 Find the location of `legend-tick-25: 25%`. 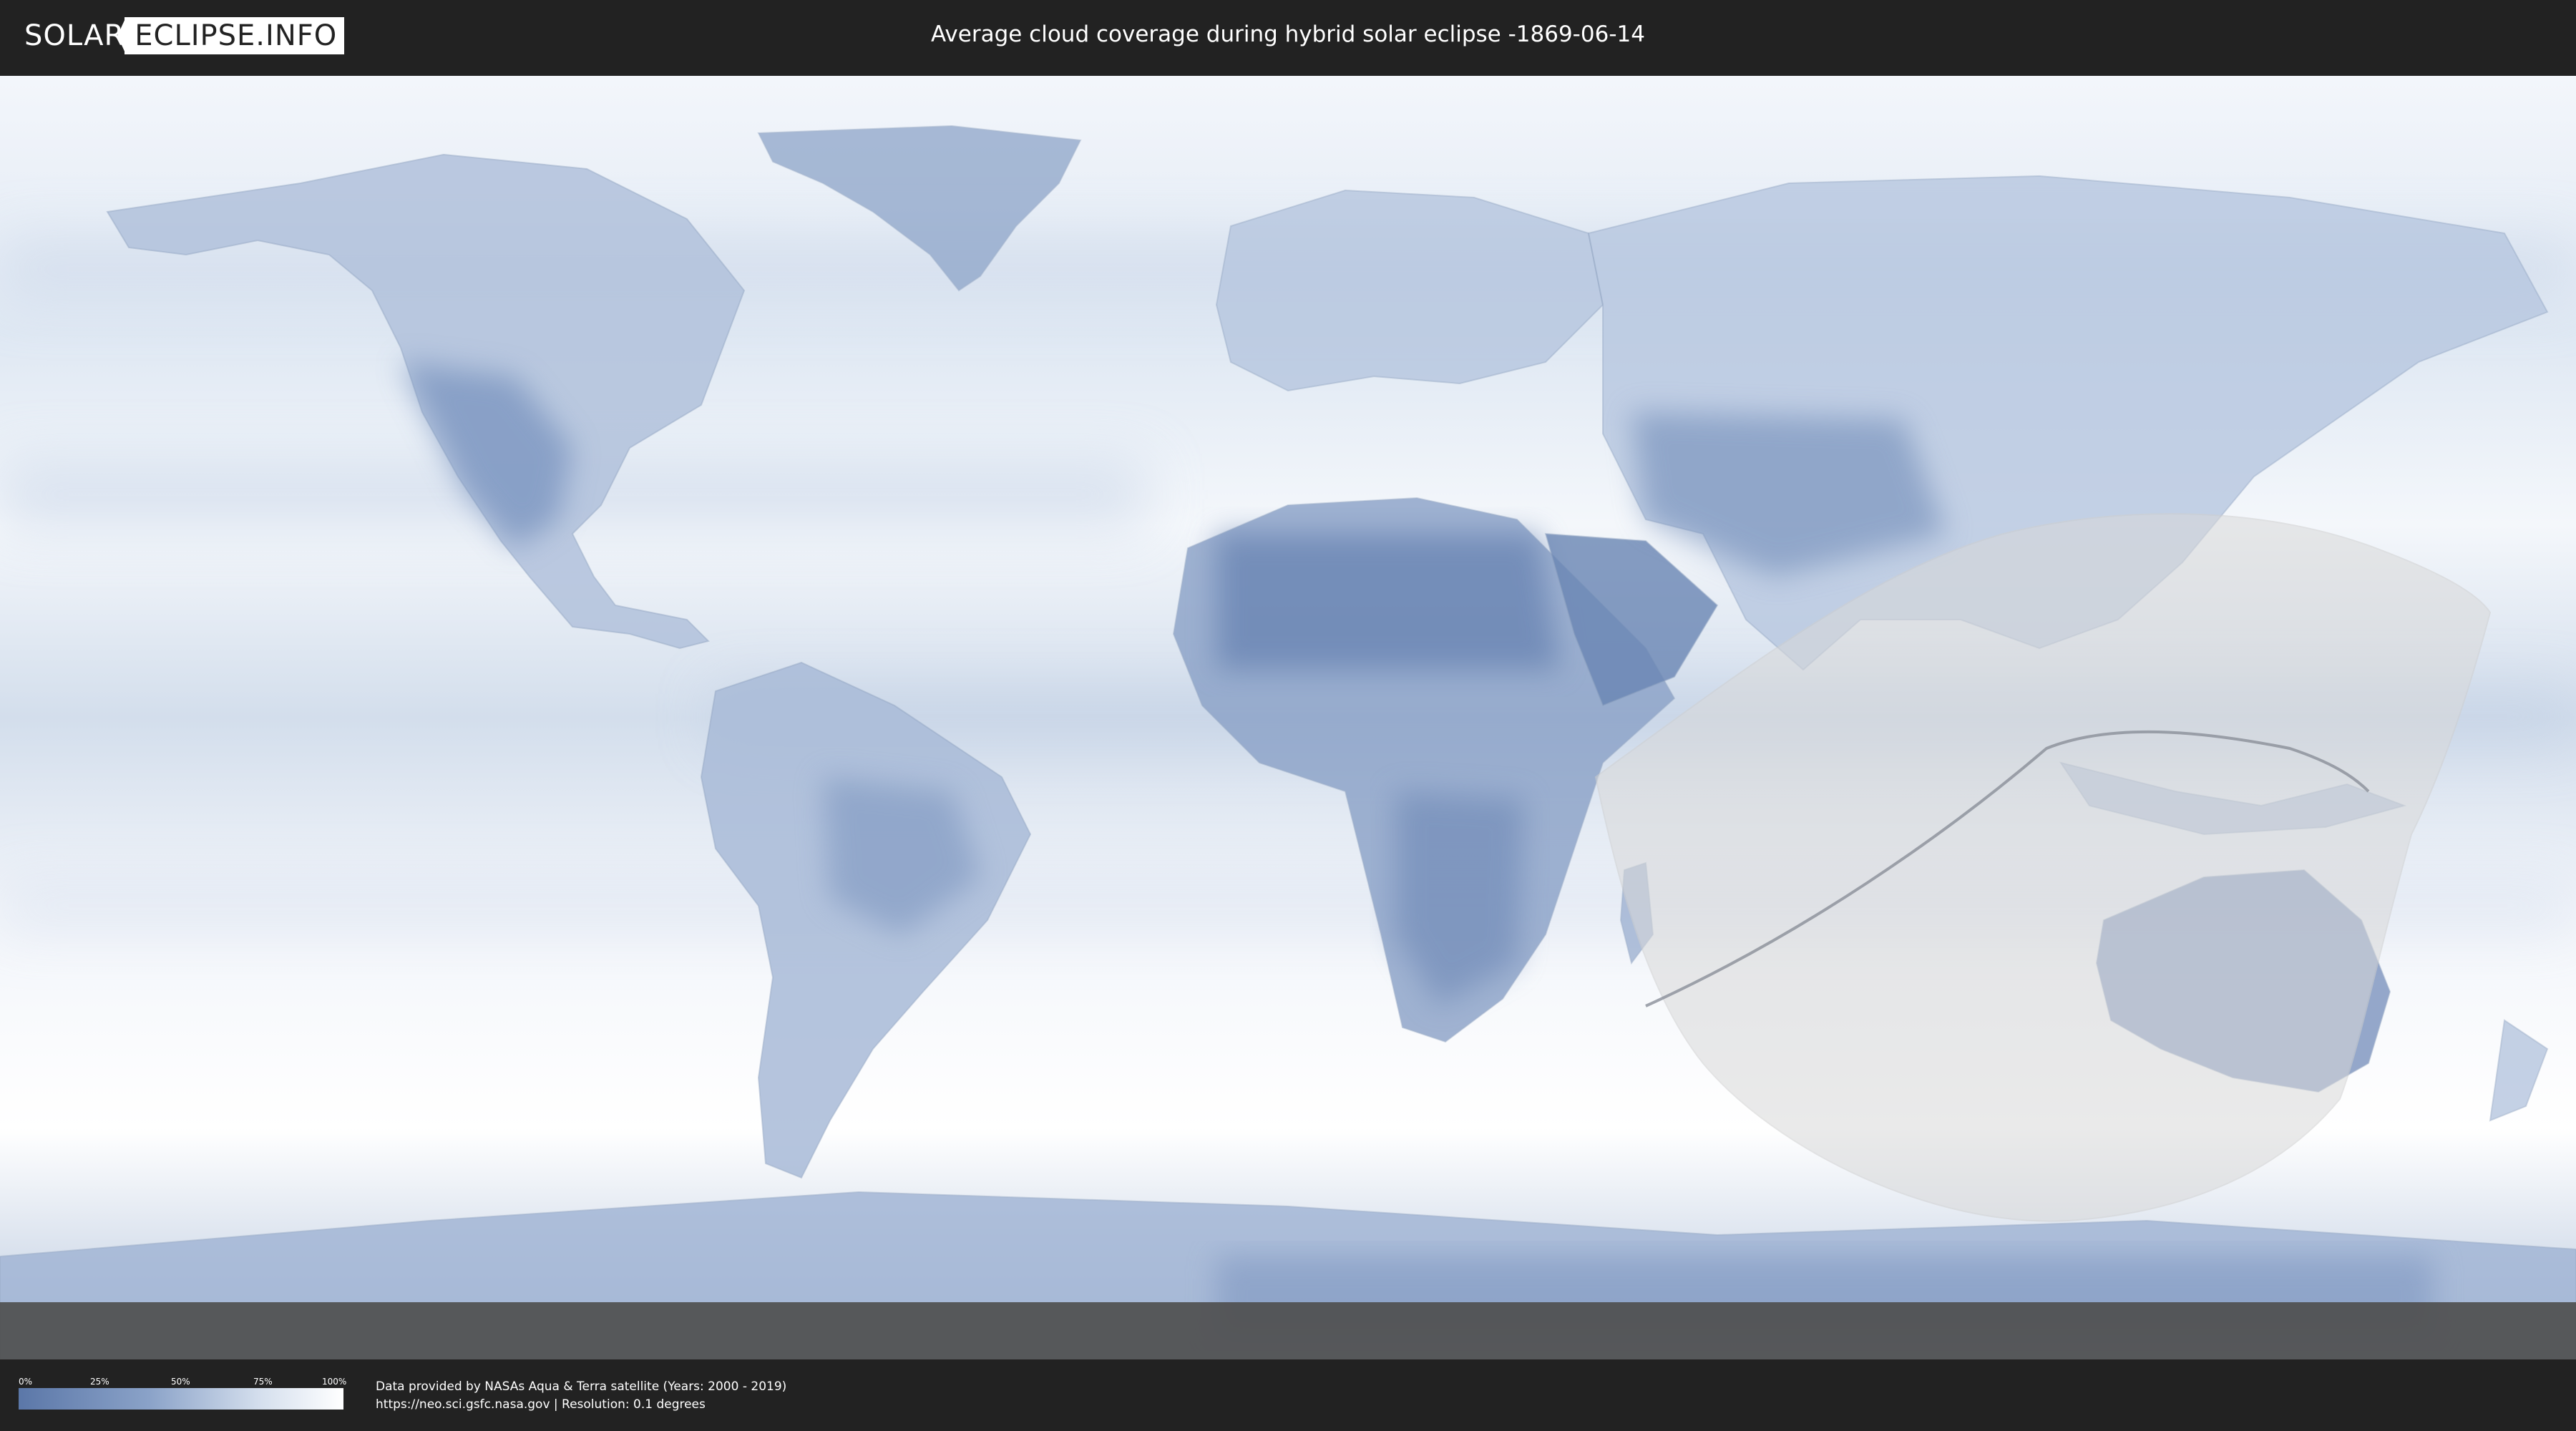

legend-tick-25: 25% is located at coordinates (100, 1382).